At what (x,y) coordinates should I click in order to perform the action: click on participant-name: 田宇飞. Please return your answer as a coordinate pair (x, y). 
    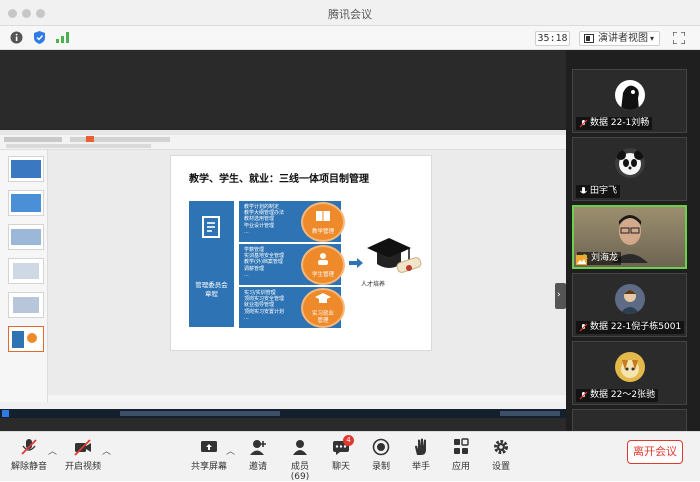
    Looking at the image, I should click on (598, 191).